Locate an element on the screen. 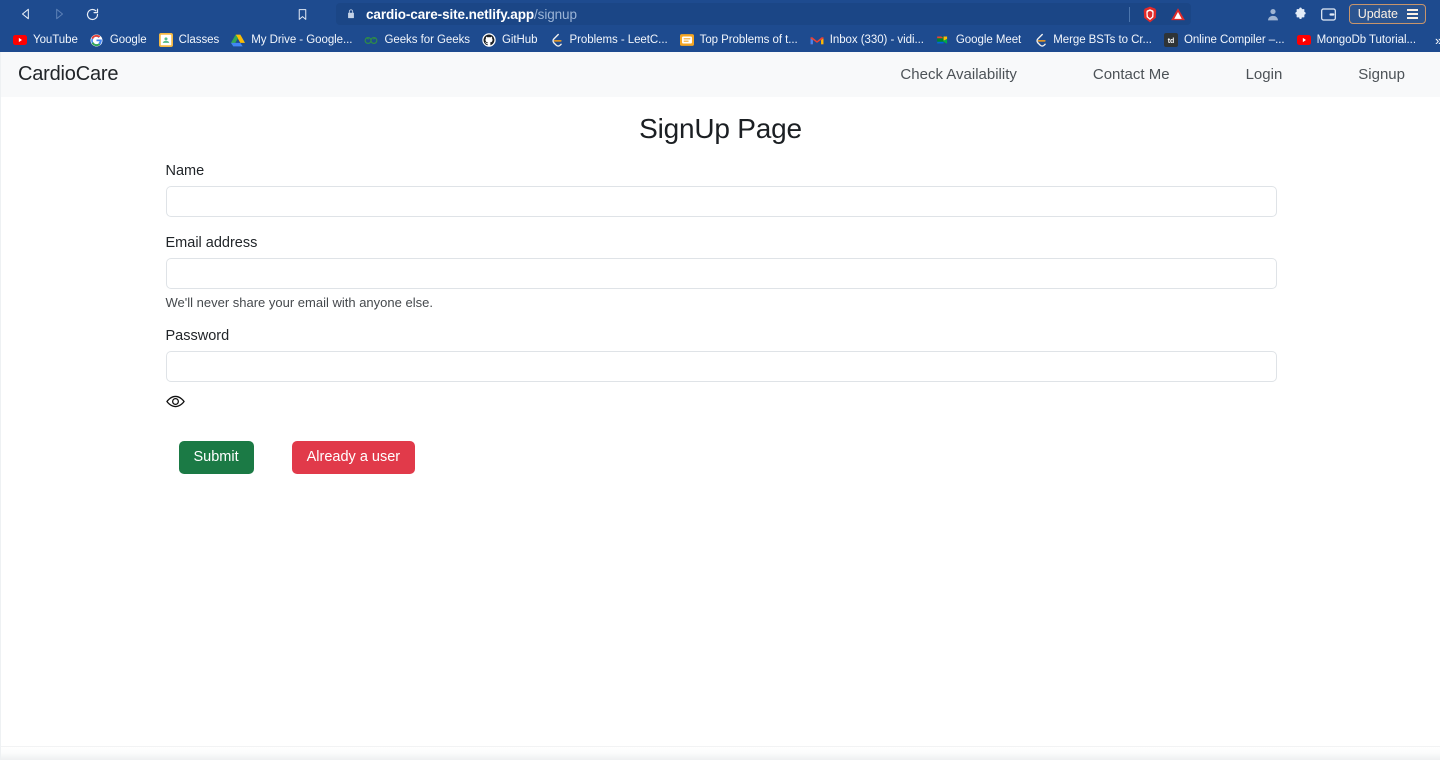 The width and height of the screenshot is (1440, 760). bookmark-label: Google is located at coordinates (128, 40).